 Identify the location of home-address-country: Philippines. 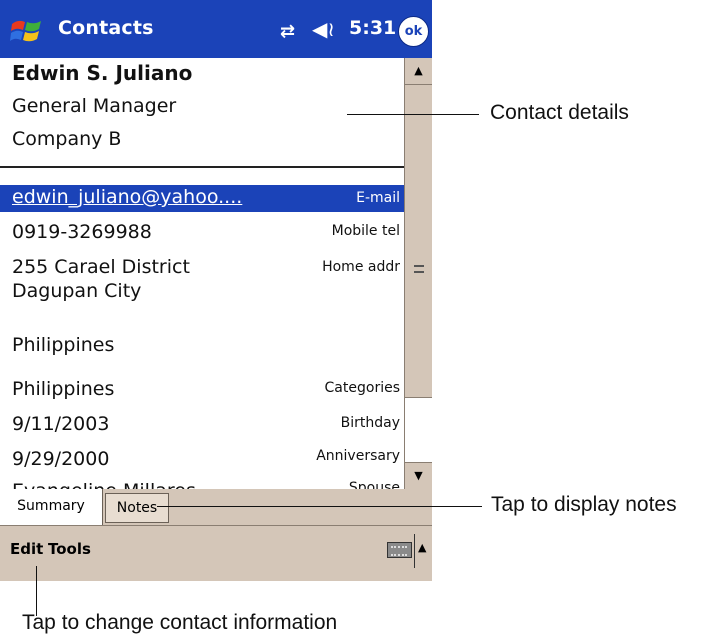
(63, 345).